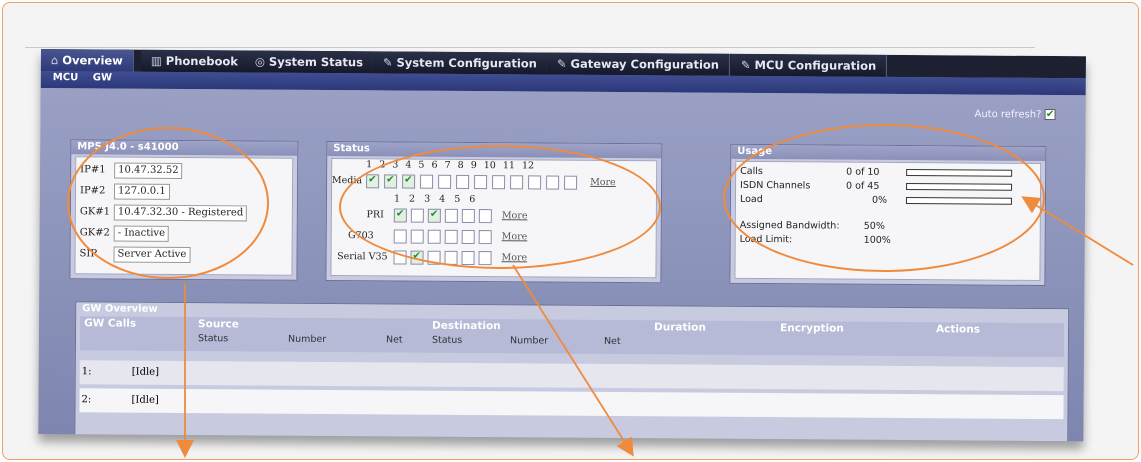 The height and width of the screenshot is (462, 1141). What do you see at coordinates (573, 360) in the screenshot?
I see `arrow-down-middle` at bounding box center [573, 360].